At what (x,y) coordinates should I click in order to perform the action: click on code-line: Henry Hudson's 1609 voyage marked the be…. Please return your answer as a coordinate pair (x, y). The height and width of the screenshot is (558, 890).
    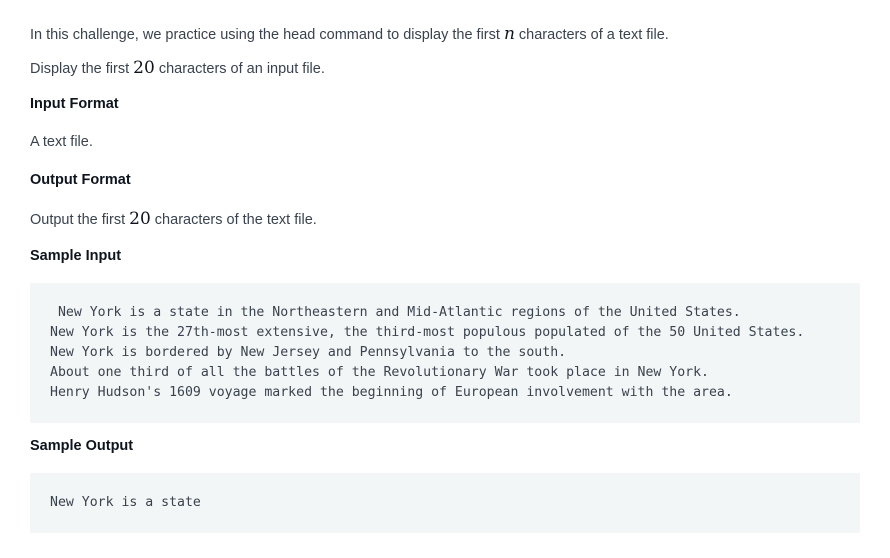
    Looking at the image, I should click on (391, 392).